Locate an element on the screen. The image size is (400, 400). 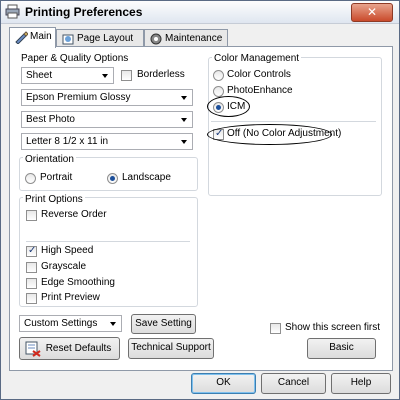
help-button: Help is located at coordinates (361, 383).